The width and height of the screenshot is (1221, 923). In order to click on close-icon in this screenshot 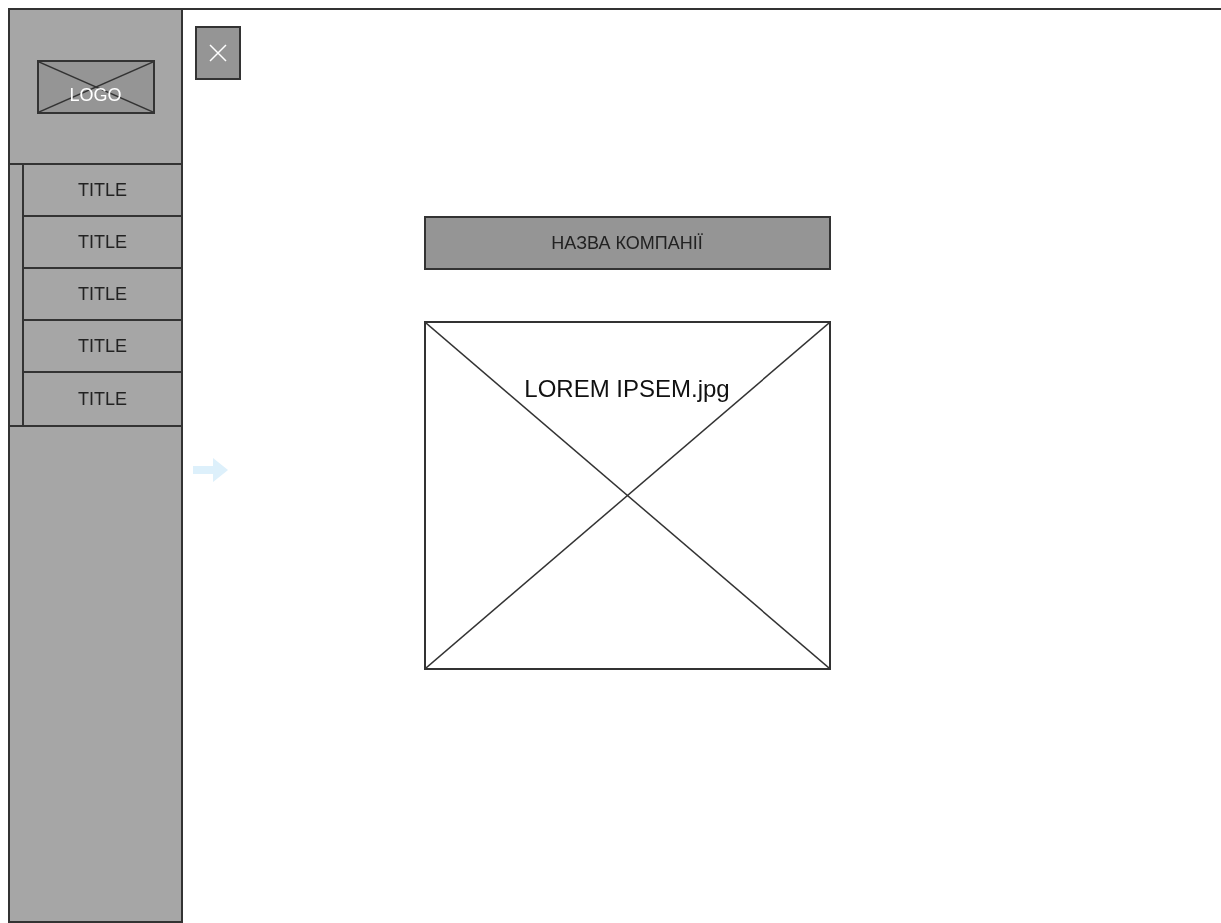, I will do `click(218, 53)`.